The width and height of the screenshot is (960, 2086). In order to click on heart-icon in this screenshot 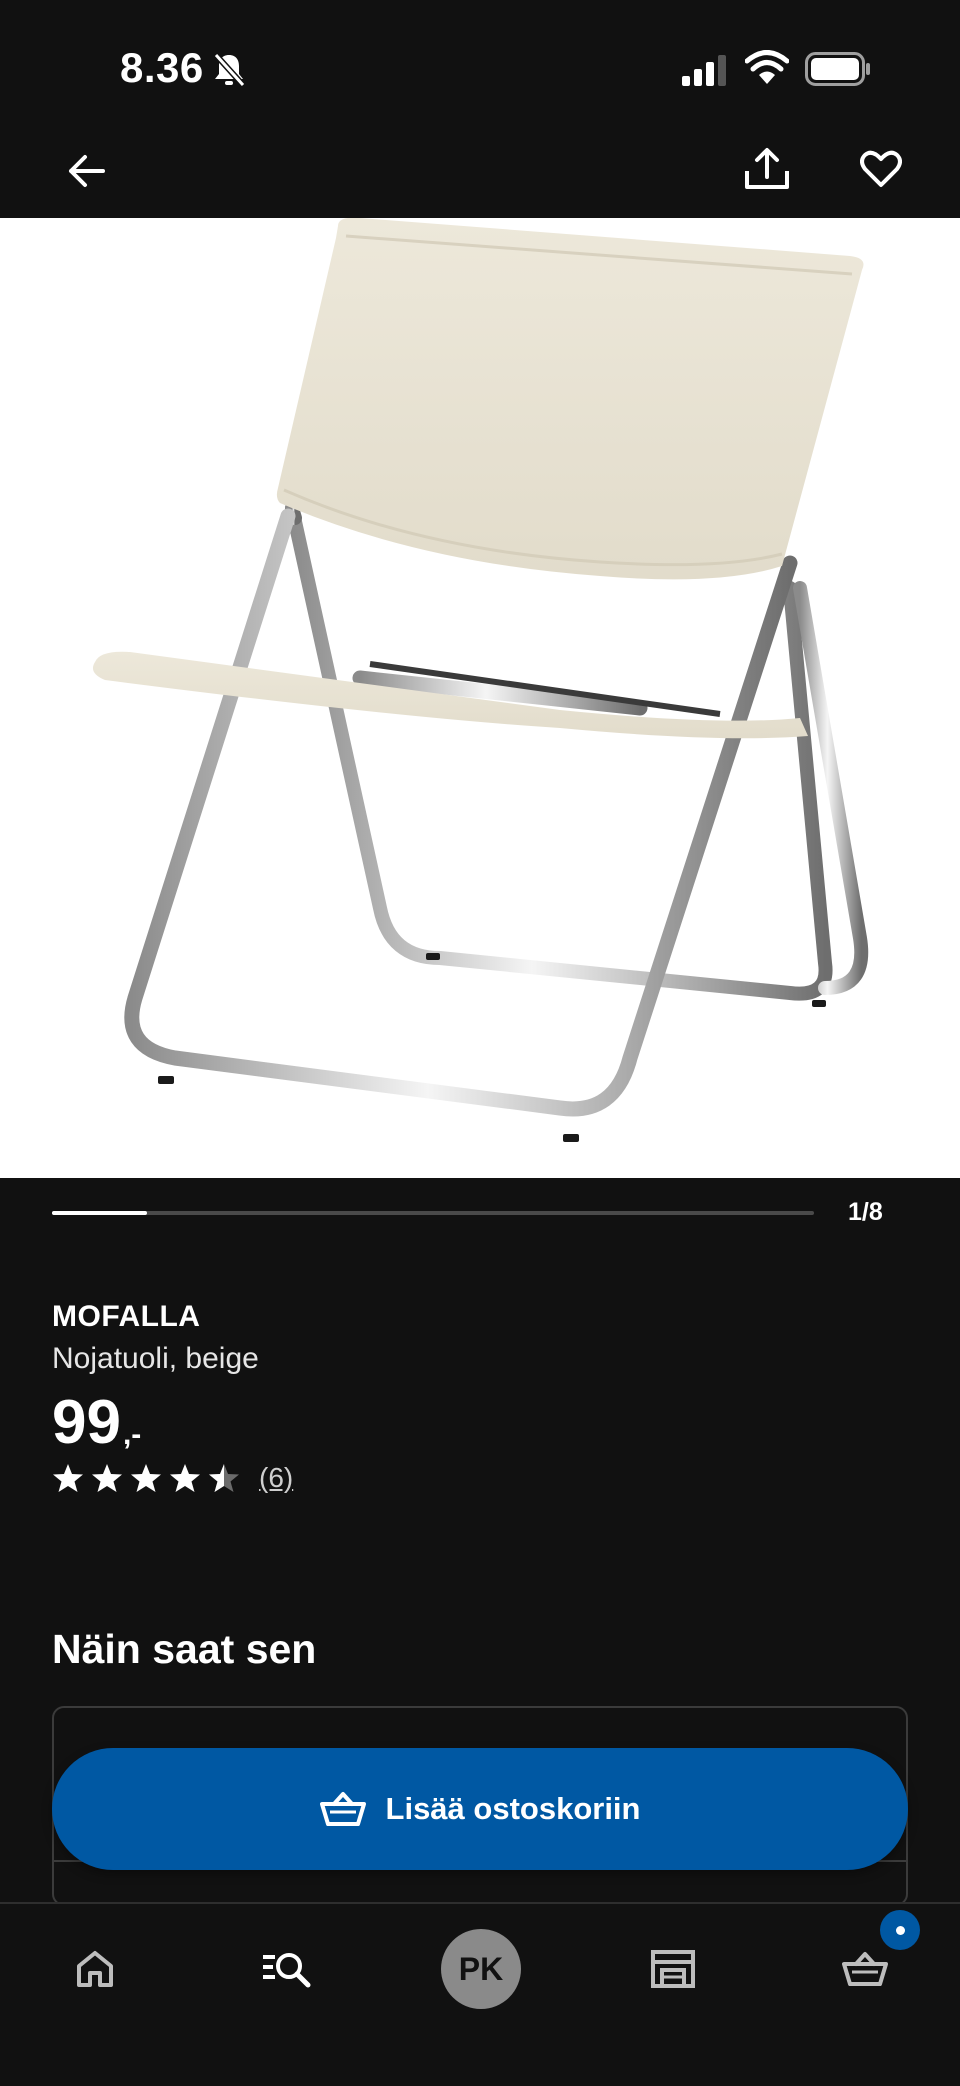, I will do `click(881, 168)`.